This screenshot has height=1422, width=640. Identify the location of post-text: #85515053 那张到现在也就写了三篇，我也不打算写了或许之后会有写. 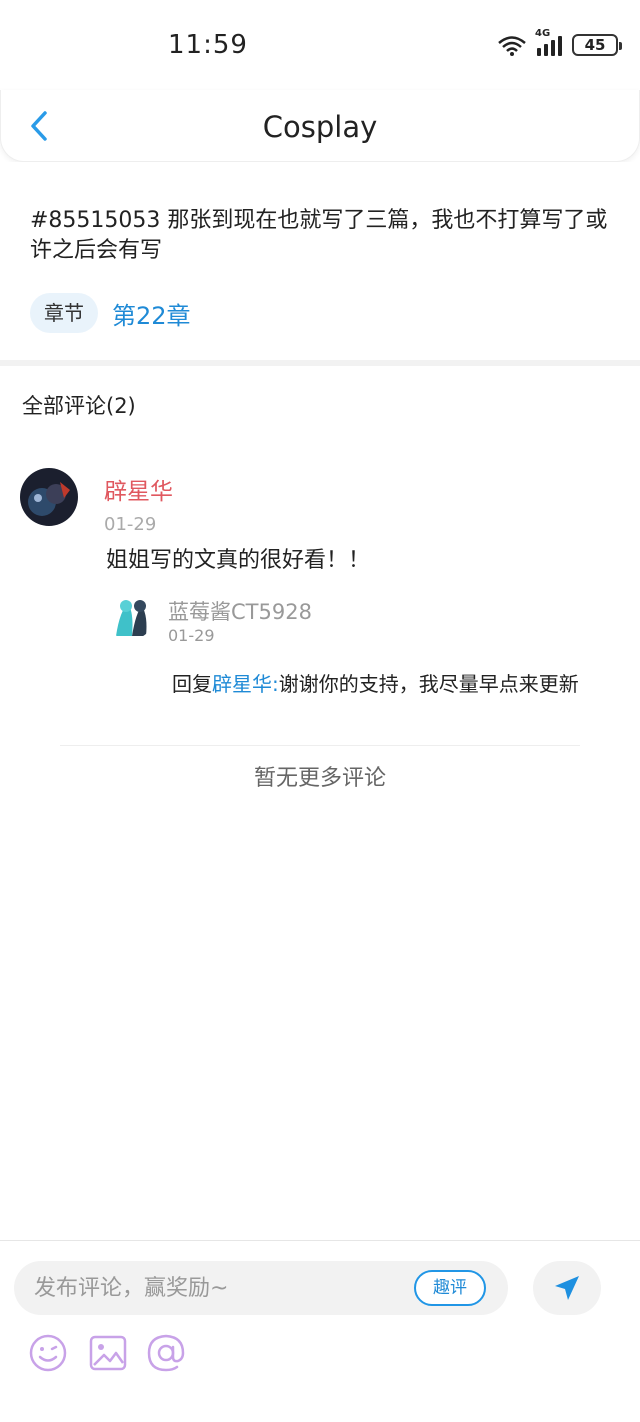
(319, 235).